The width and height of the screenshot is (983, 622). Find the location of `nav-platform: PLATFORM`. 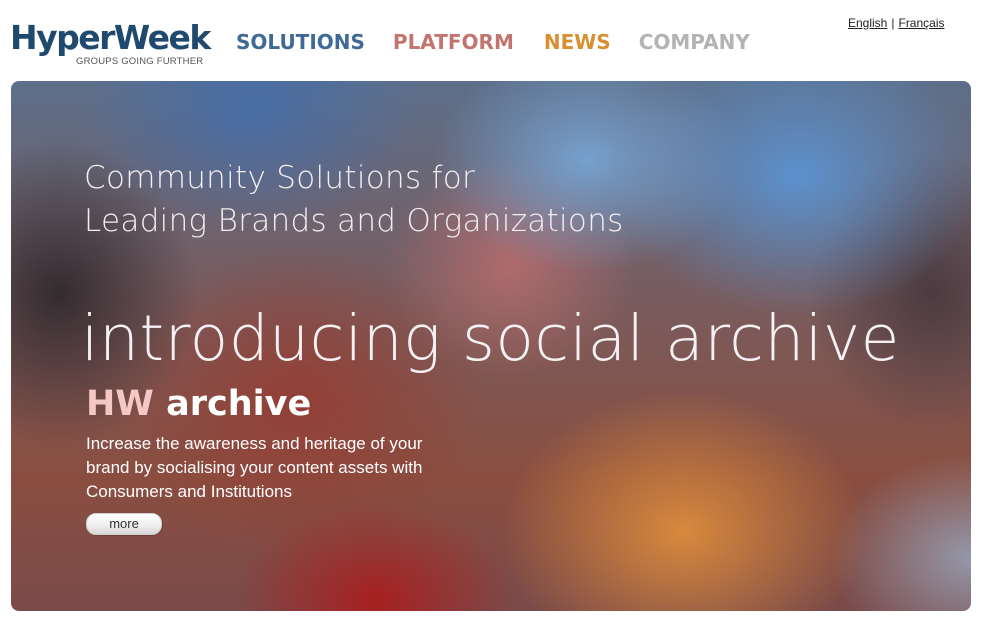

nav-platform: PLATFORM is located at coordinates (453, 42).